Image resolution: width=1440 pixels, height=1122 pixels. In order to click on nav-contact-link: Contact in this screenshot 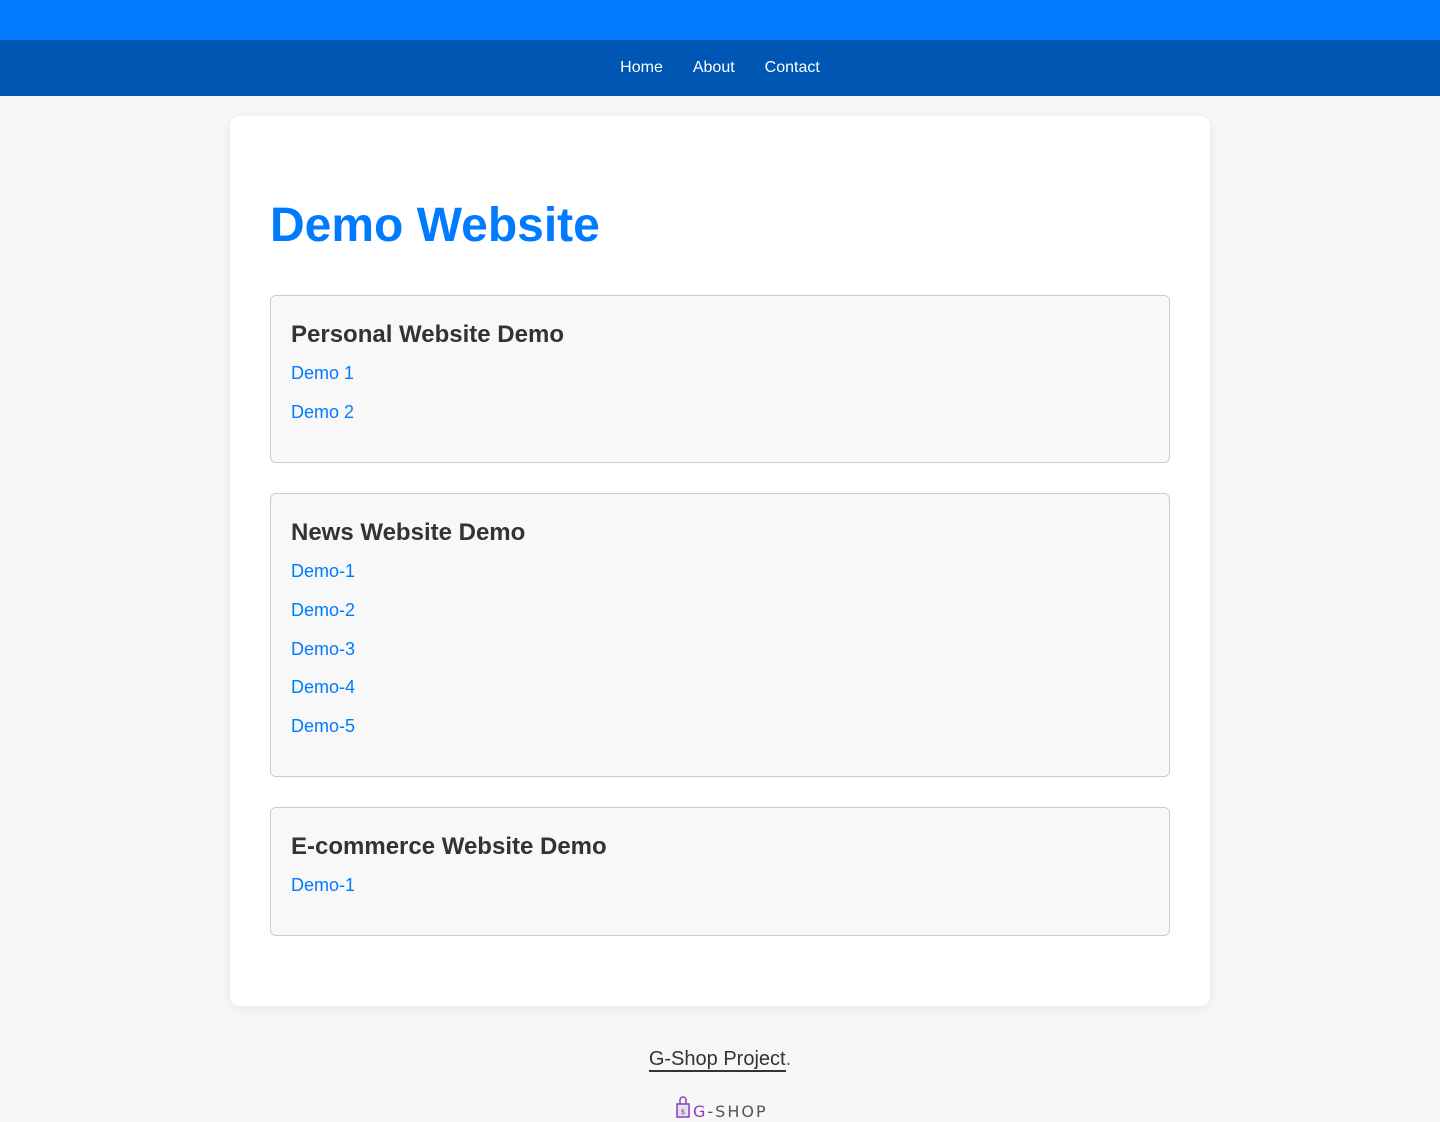, I will do `click(792, 68)`.